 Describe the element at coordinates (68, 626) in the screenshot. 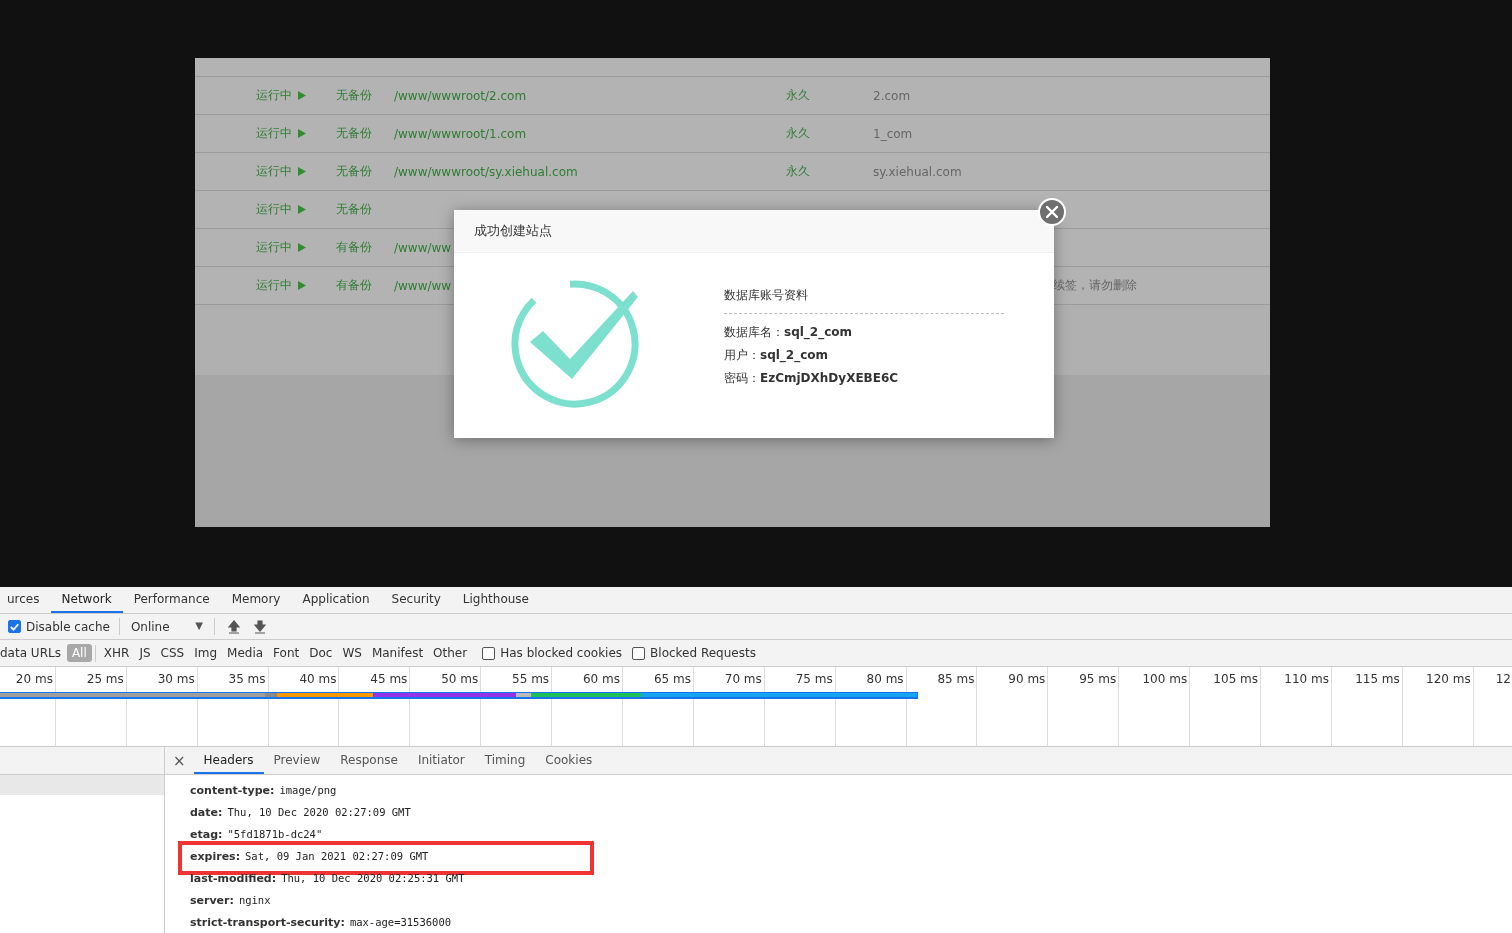

I see `checkbox-label: Disable cache` at that location.